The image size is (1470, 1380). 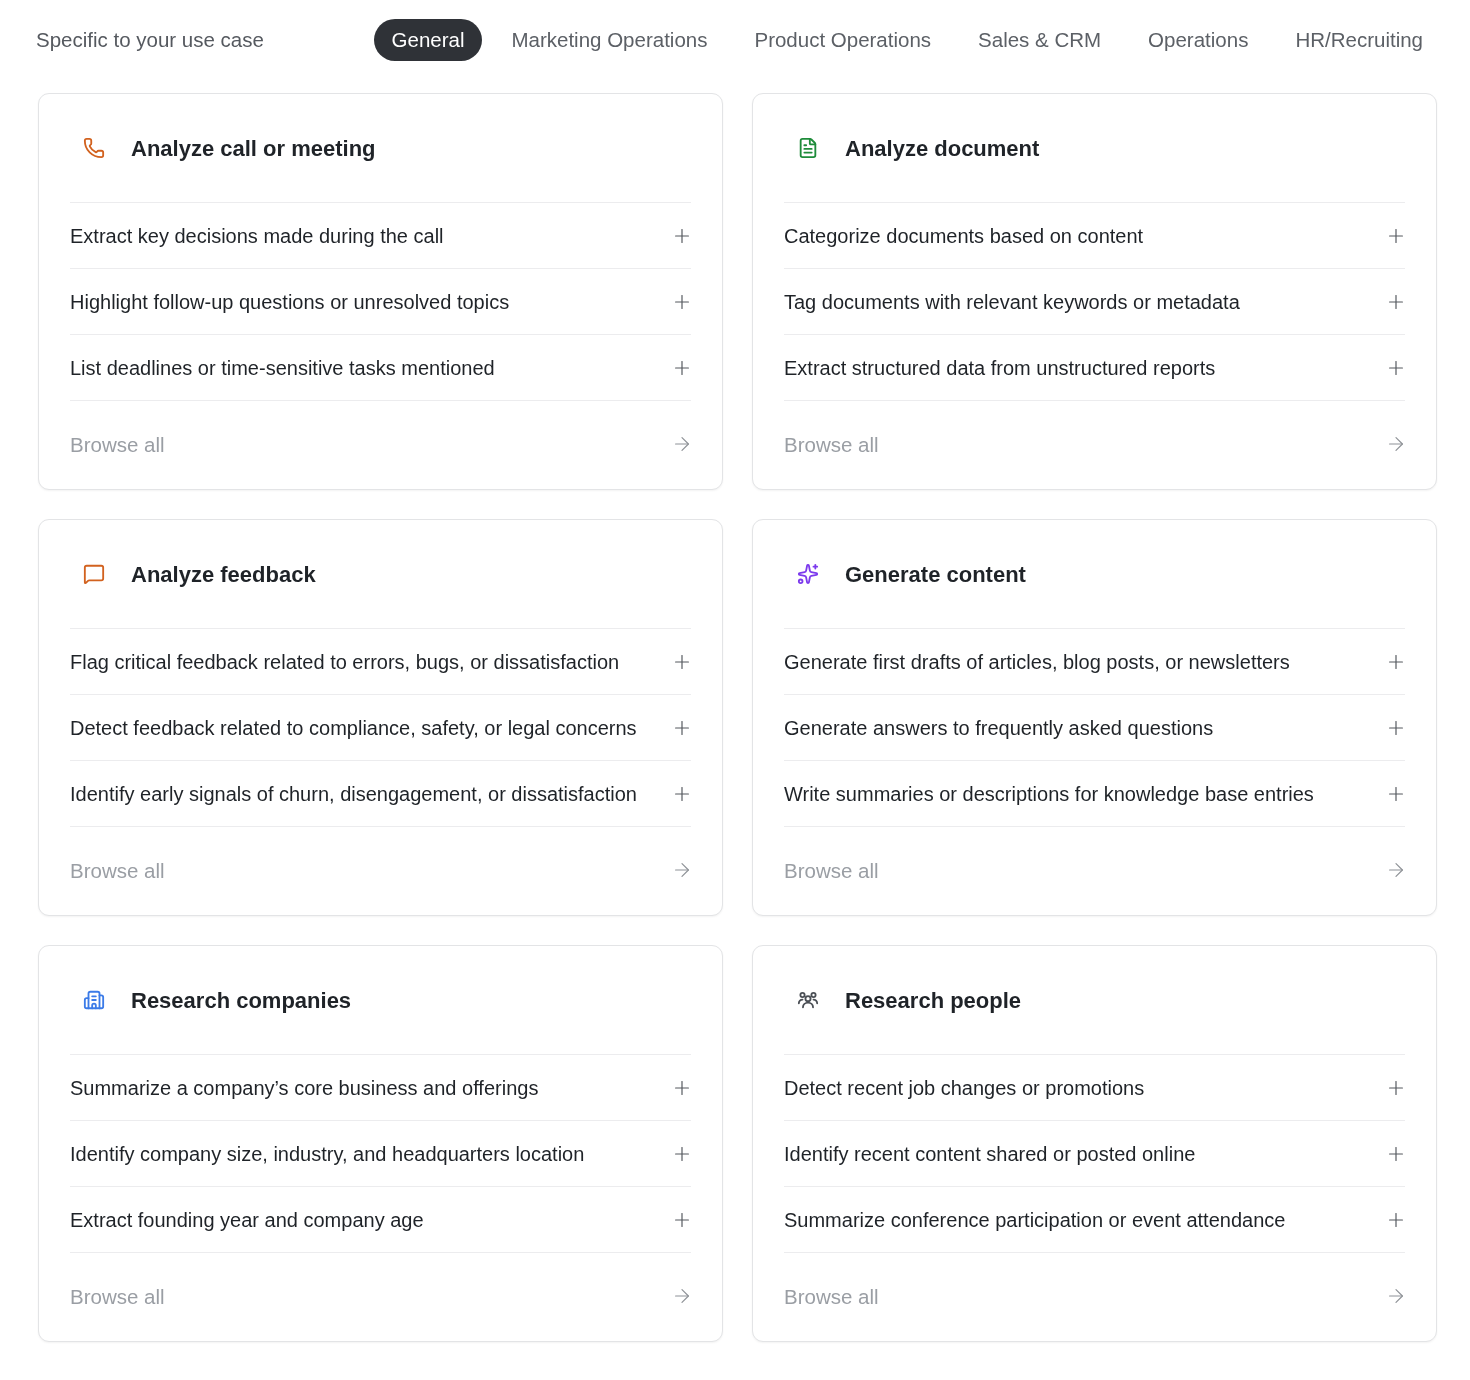 I want to click on prompt-option: Summarize a company’s core business and offerings, so click(x=380, y=1087).